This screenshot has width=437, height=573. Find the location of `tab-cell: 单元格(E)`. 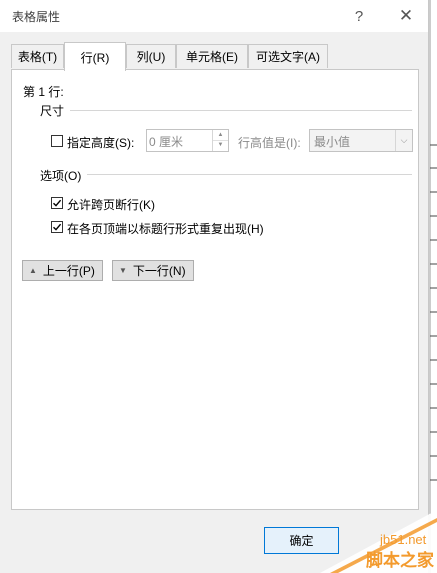

tab-cell: 单元格(E) is located at coordinates (212, 56).